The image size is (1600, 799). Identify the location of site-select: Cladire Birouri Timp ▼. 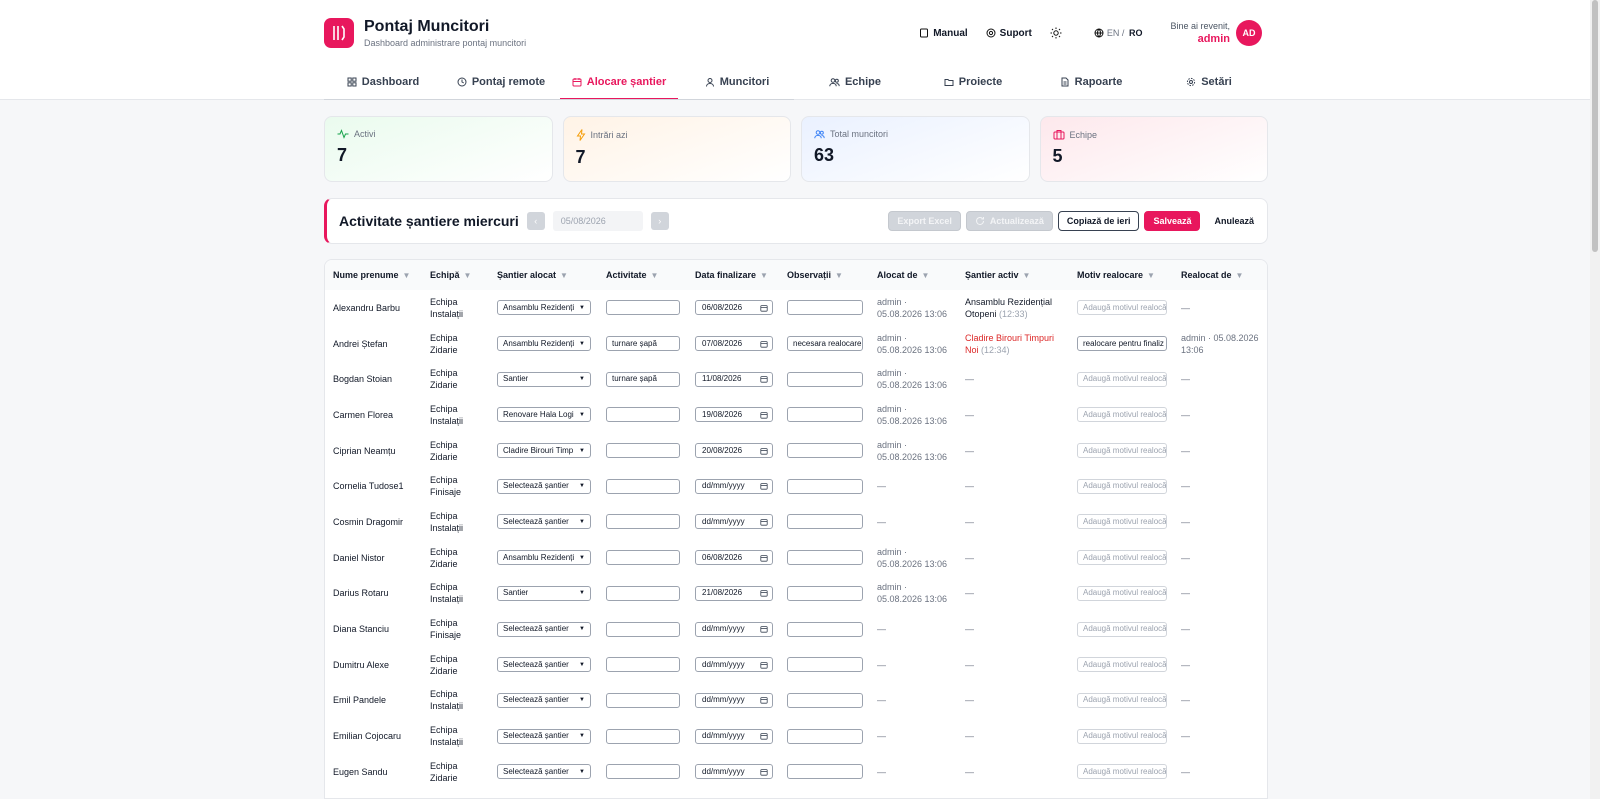
(544, 451).